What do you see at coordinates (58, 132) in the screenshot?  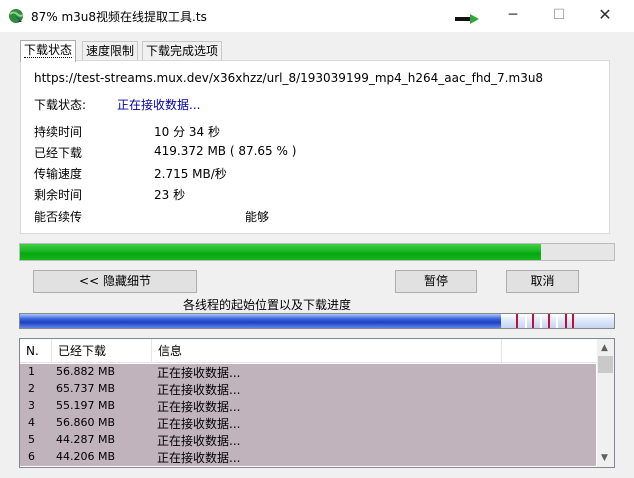 I see `duration-label: 持续时间` at bounding box center [58, 132].